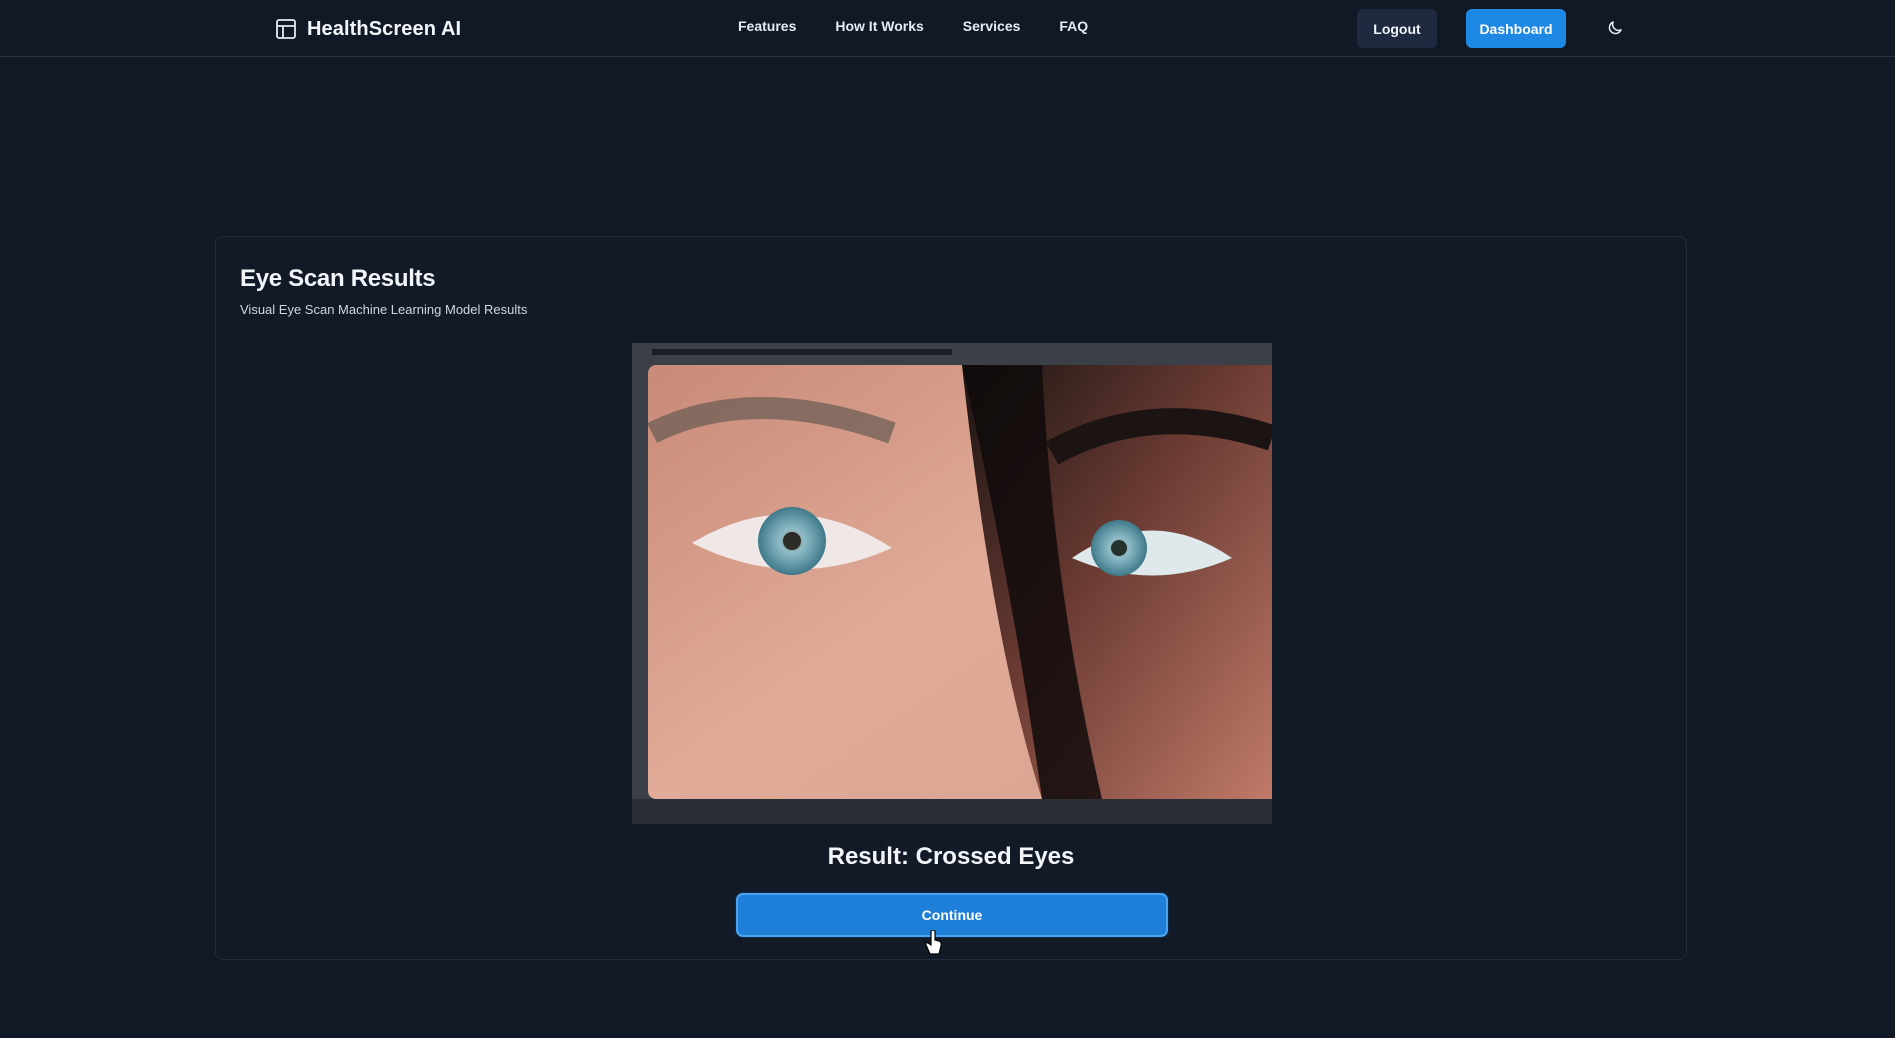 The width and height of the screenshot is (1895, 1038). Describe the element at coordinates (286, 29) in the screenshot. I see `layout-icon` at that location.